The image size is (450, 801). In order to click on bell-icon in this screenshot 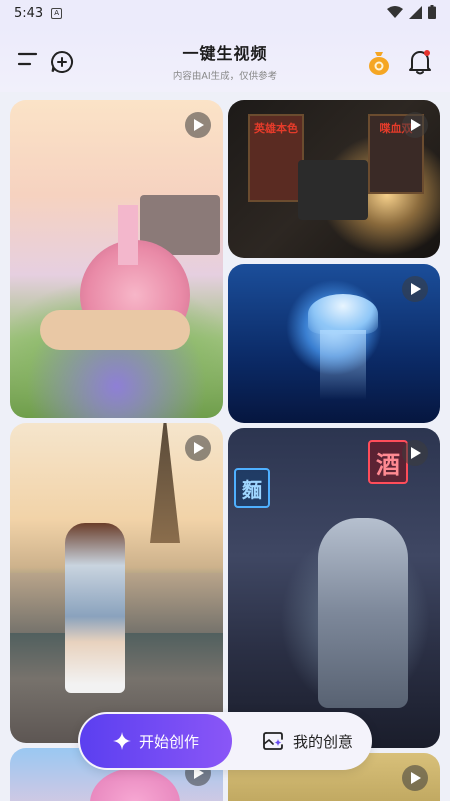, I will do `click(420, 62)`.